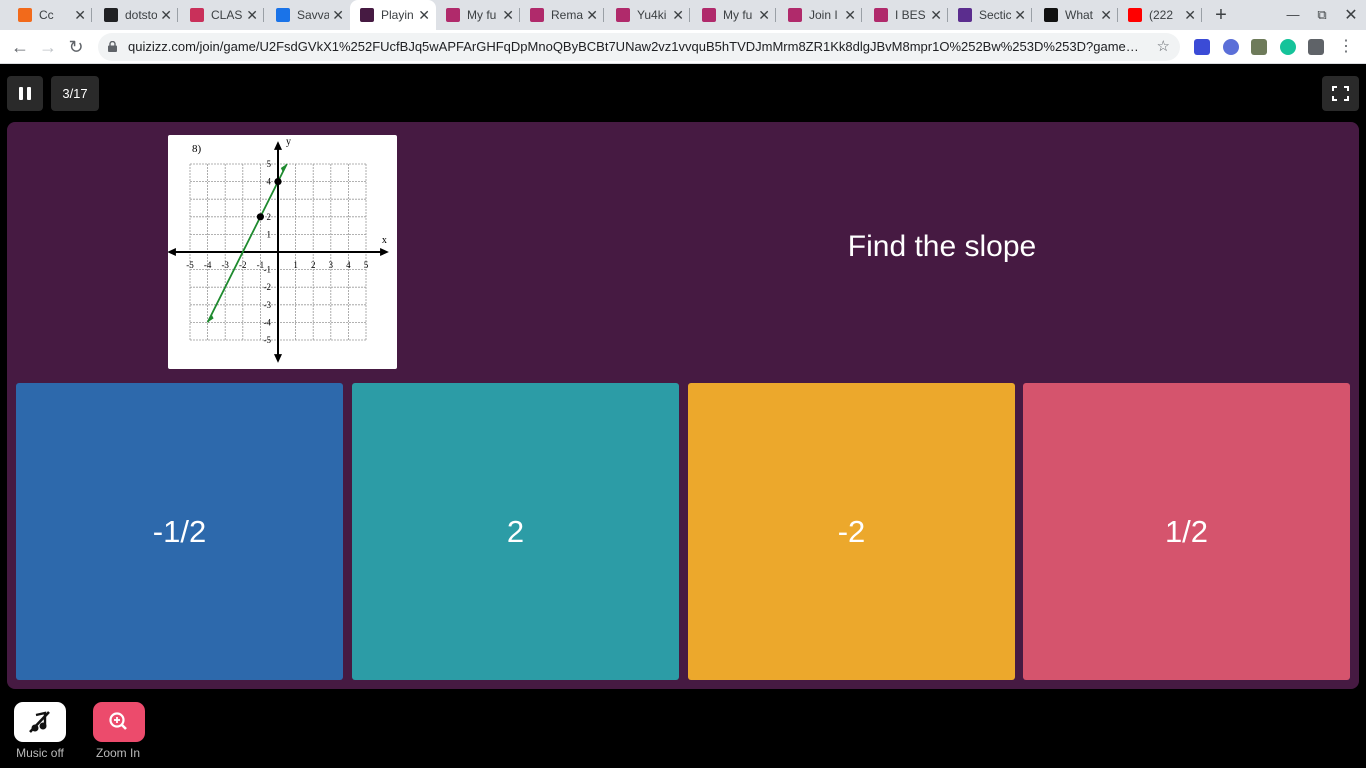 The width and height of the screenshot is (1366, 768). Describe the element at coordinates (1293, 14) in the screenshot. I see `minimize-icon: —` at that location.